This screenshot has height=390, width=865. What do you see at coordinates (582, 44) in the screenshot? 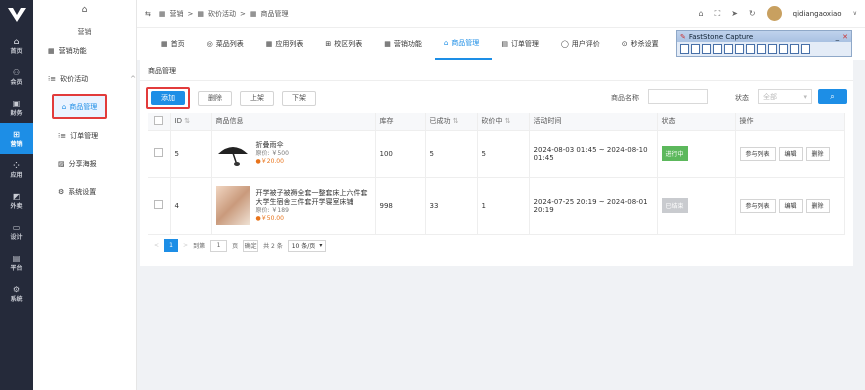
I see `tab-reviews: ◯ 用户评价` at bounding box center [582, 44].